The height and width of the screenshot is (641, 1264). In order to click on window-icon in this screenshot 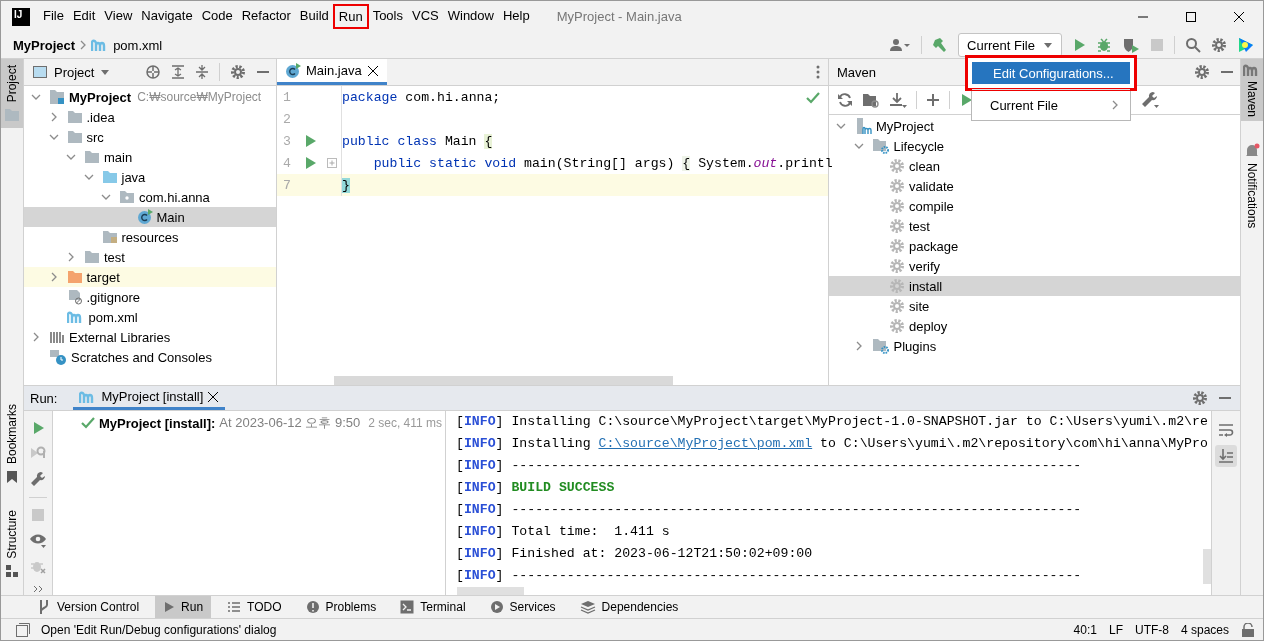, I will do `click(23, 629)`.